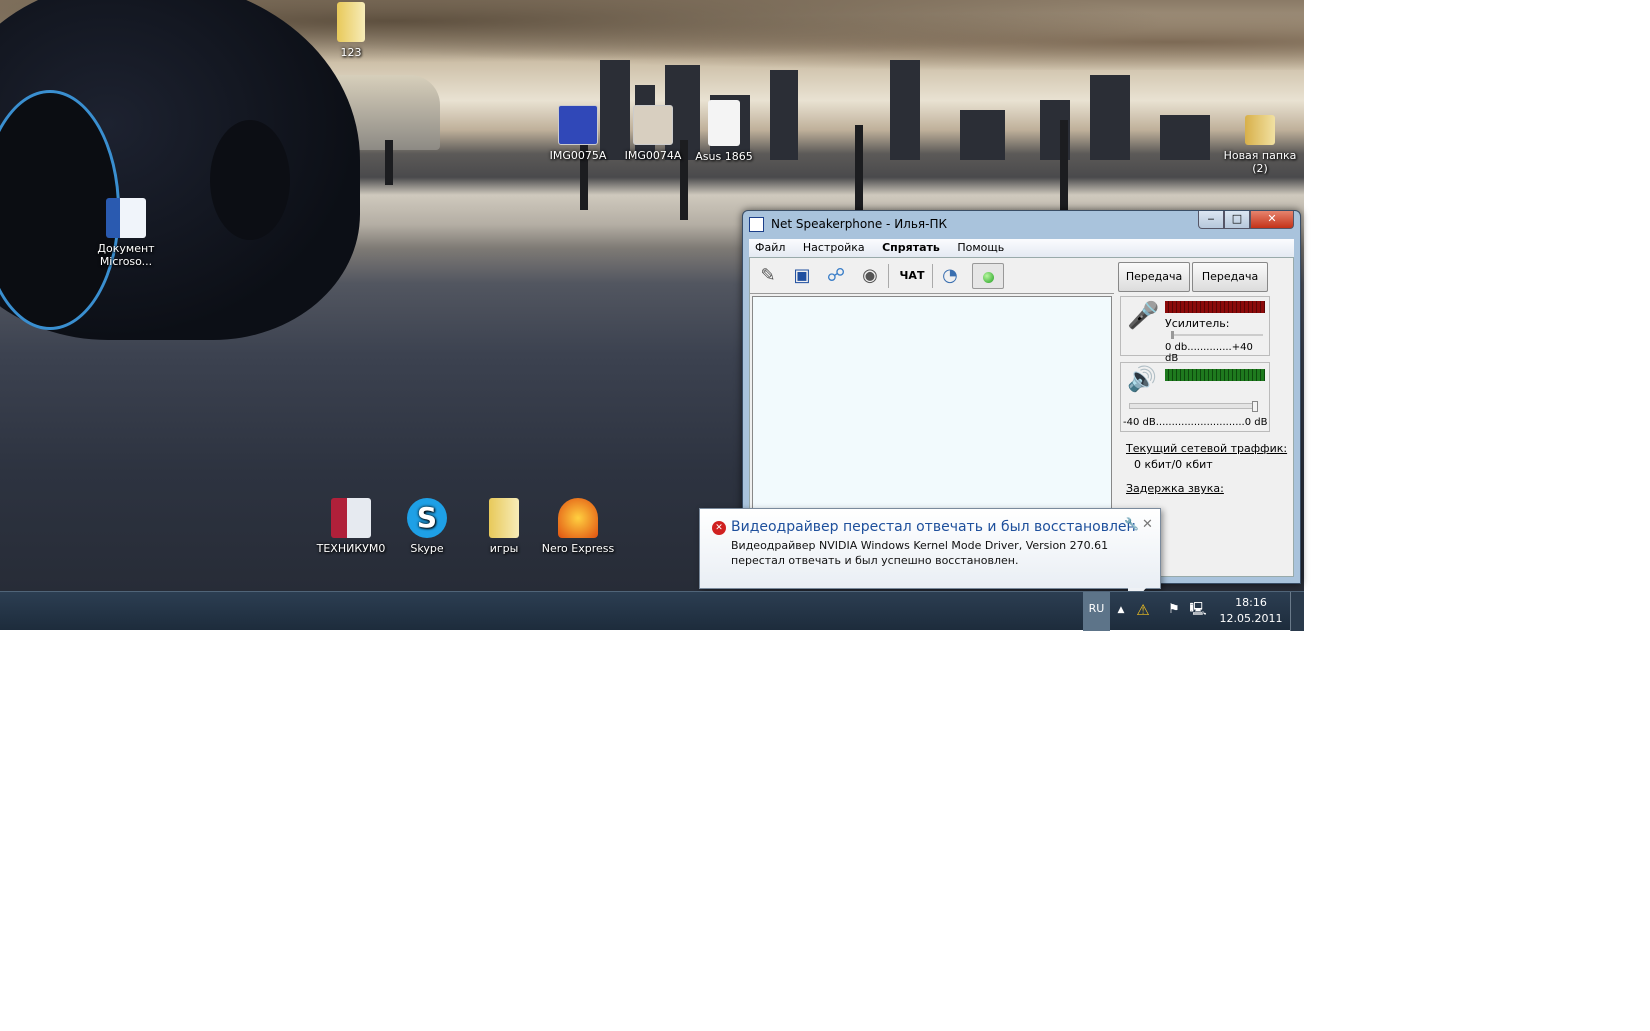  Describe the element at coordinates (1154, 286) in the screenshot. I see `transmit-on-button: Передача ON` at that location.